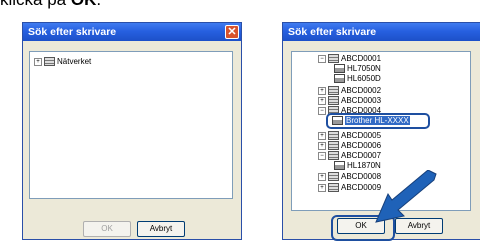 This screenshot has height=242, width=480. Describe the element at coordinates (349, 136) in the screenshot. I see `tree-item-server: + ABCD0005` at that location.